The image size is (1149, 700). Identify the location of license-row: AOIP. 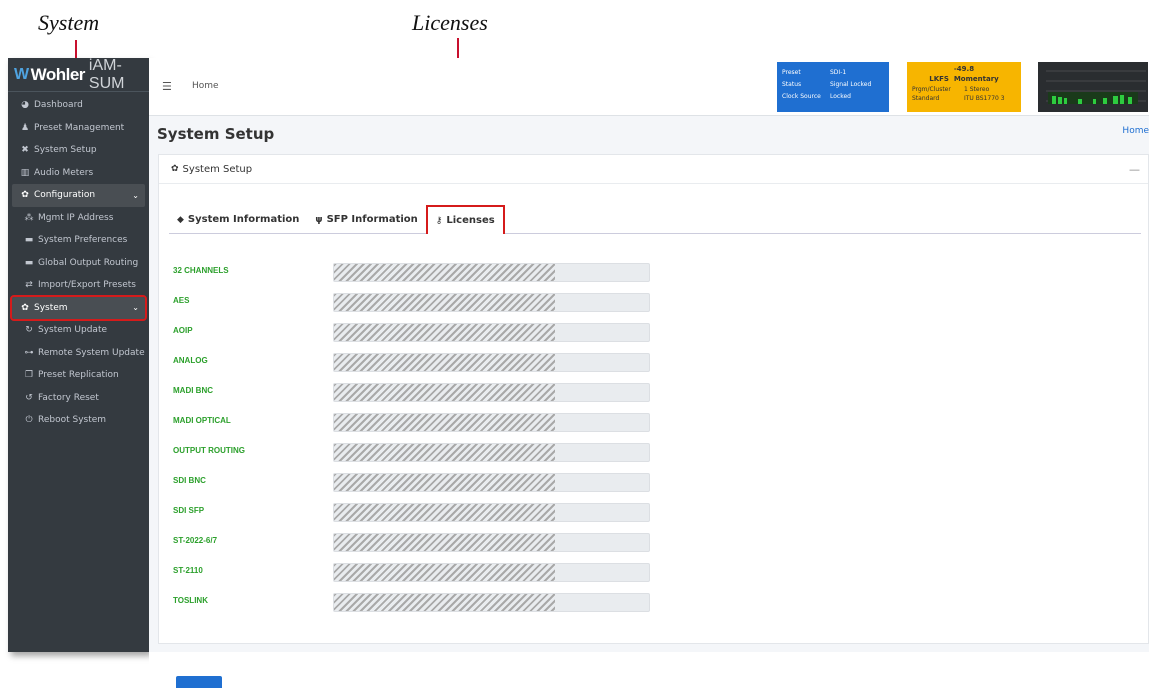
(413, 333).